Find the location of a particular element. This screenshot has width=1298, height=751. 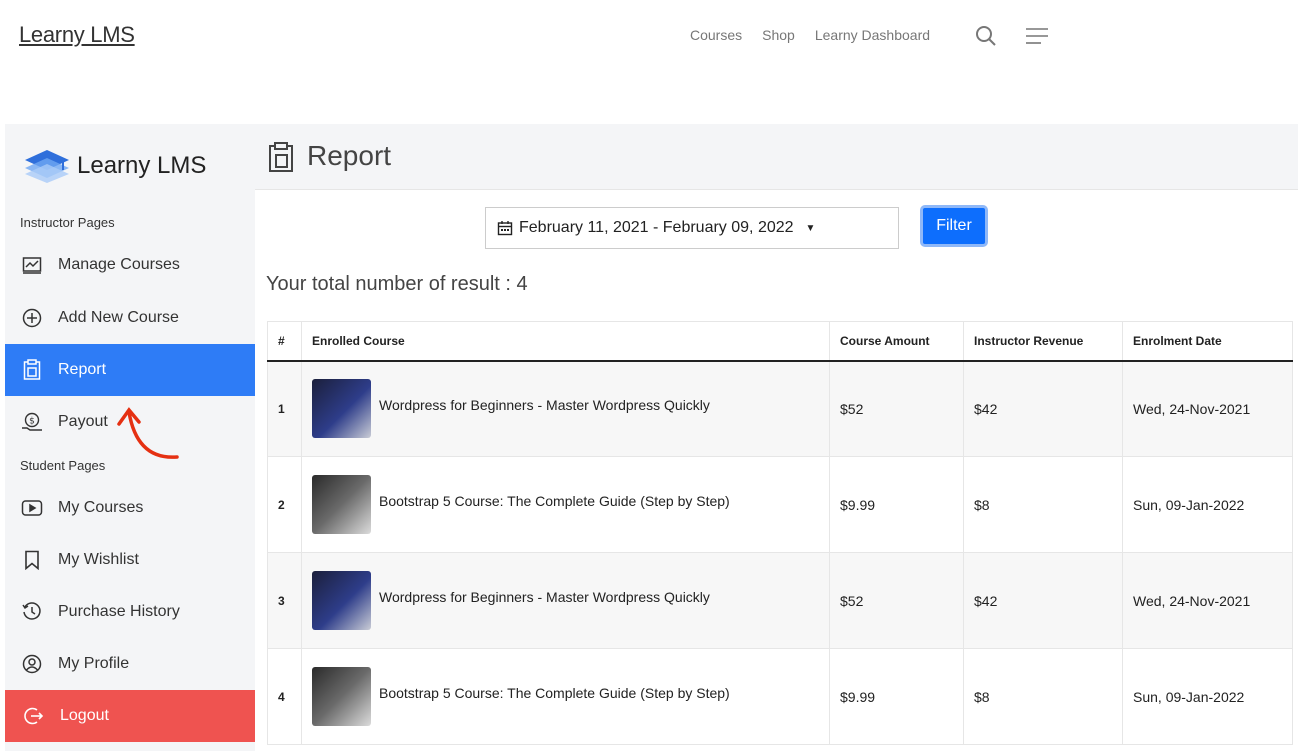

sidebar-item-add-new-course: Add New Course is located at coordinates (130, 318).